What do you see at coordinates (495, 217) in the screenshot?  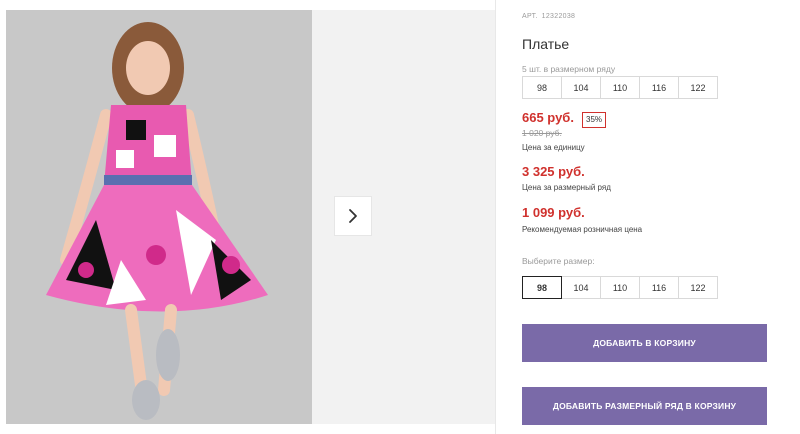 I see `gallery-divider` at bounding box center [495, 217].